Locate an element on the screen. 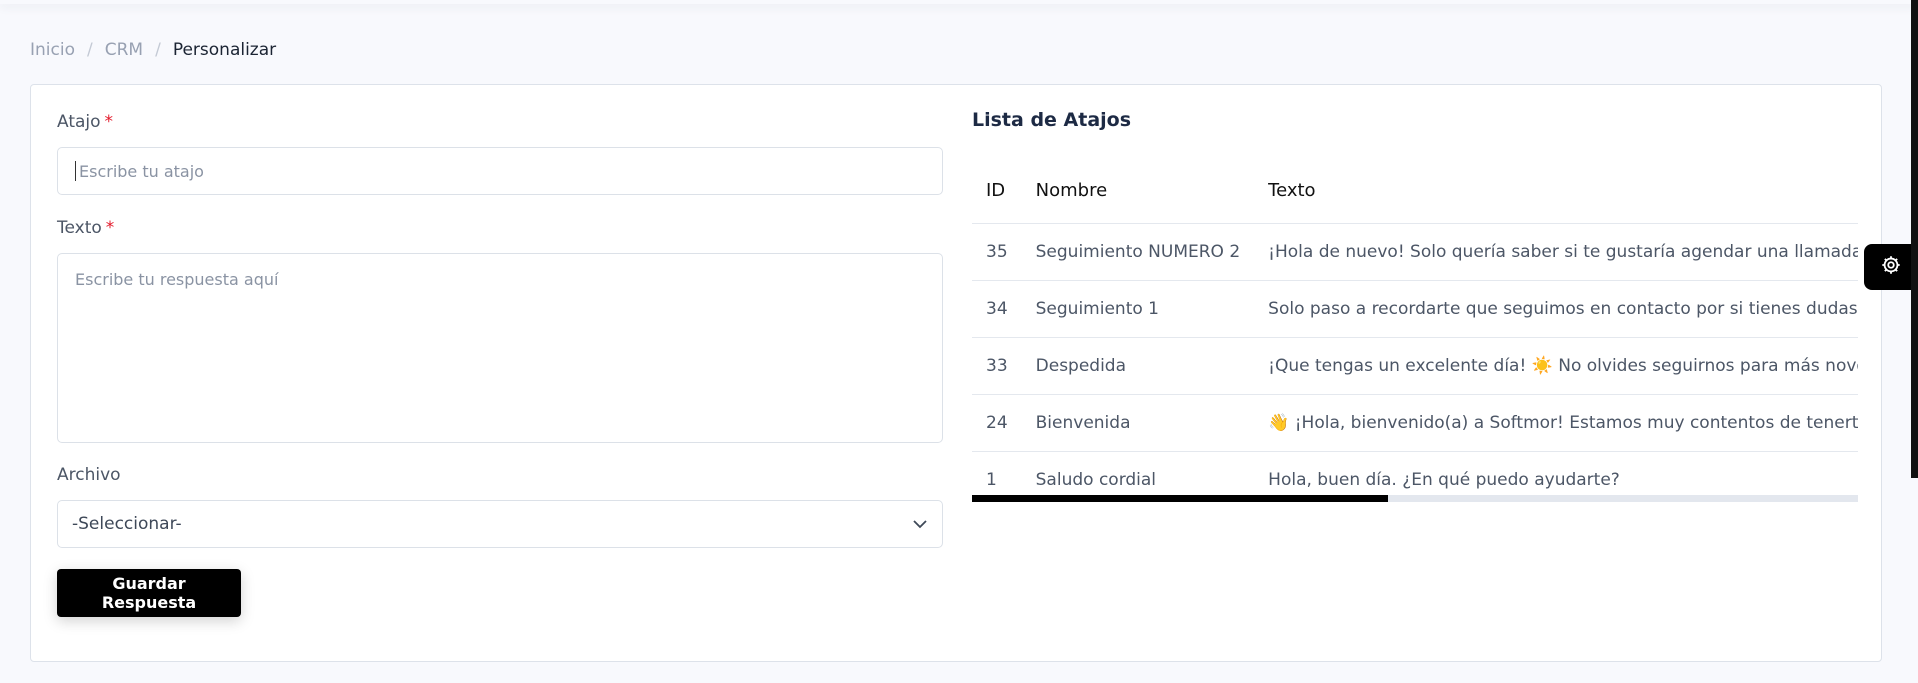  shortcuts-list-title: Lista de Atajos is located at coordinates (1052, 120).